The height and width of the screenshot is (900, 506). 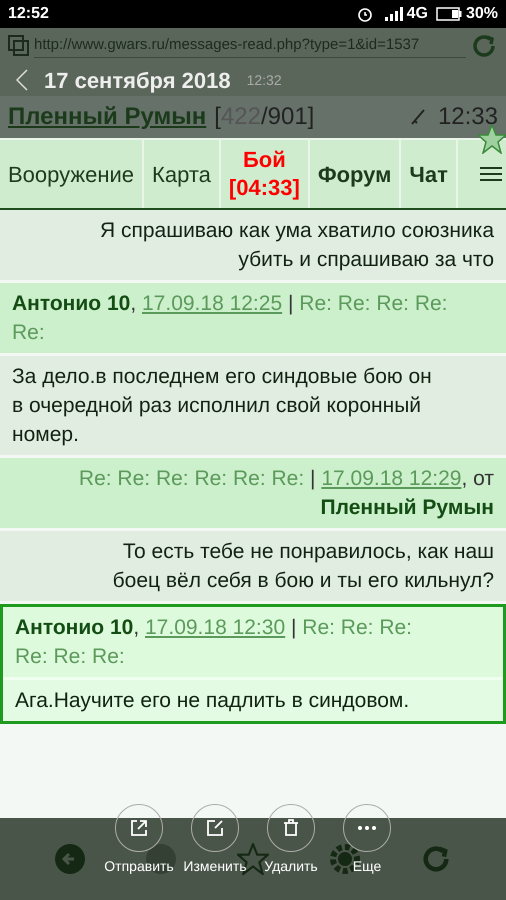 What do you see at coordinates (407, 507) in the screenshot?
I see `author-name: Пленный Румын` at bounding box center [407, 507].